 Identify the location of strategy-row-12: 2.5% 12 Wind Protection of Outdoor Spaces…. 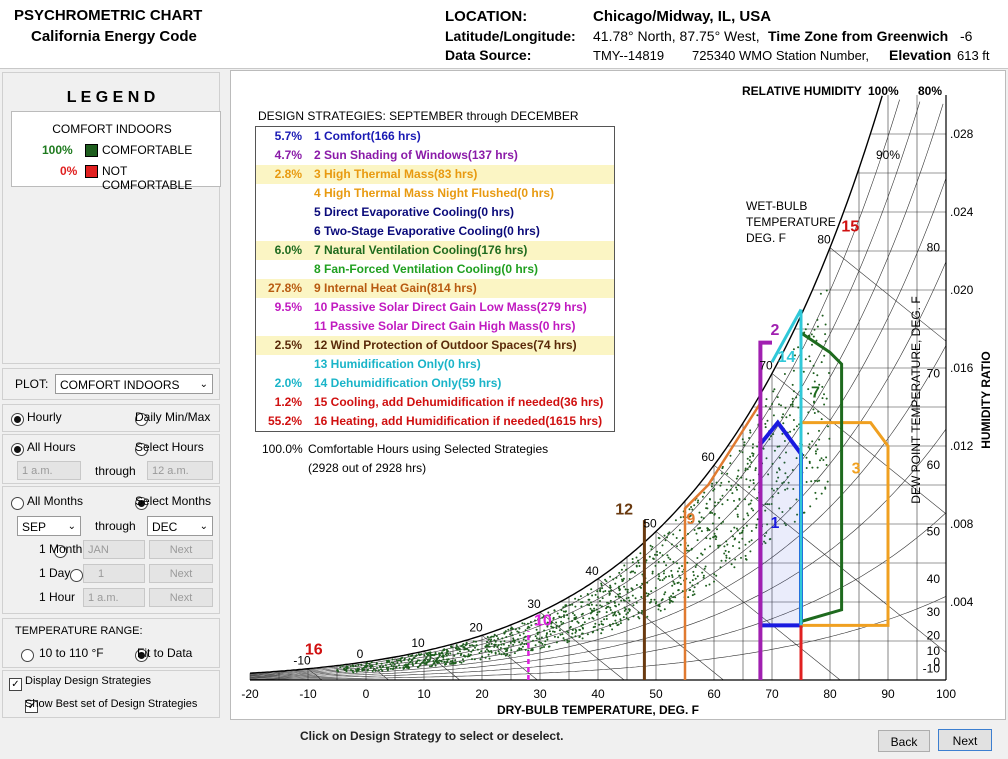
(435, 345).